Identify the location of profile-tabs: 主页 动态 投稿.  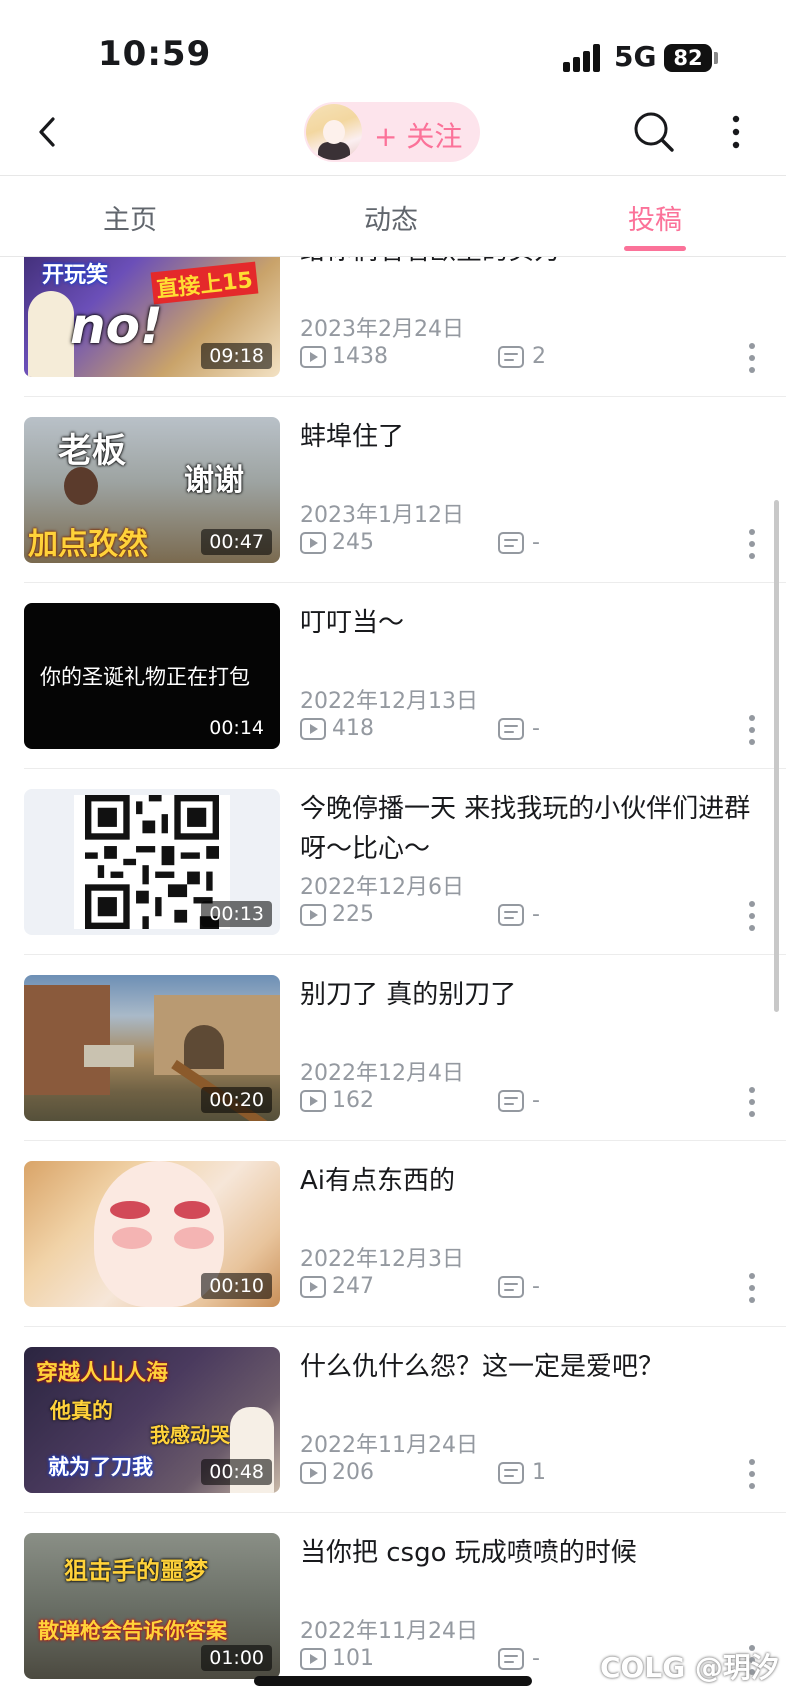
(393, 216).